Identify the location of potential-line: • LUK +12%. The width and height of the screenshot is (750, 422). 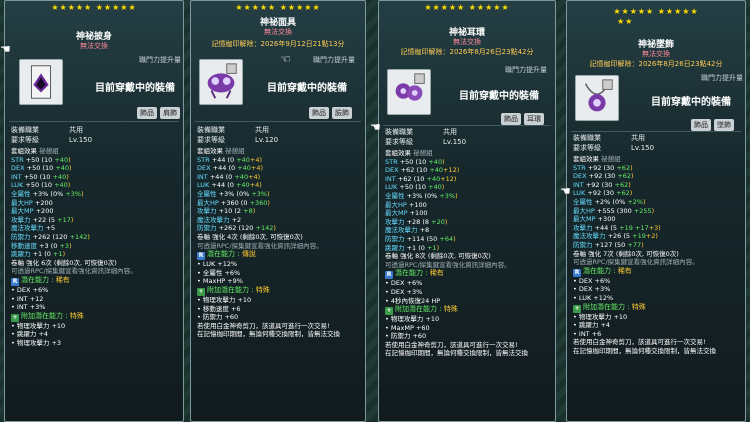
(217, 264).